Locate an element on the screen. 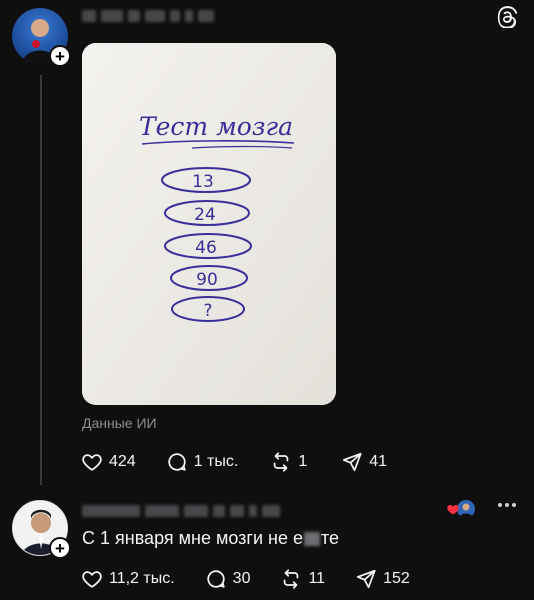  reply-follow-plus-button: + is located at coordinates (60, 548).